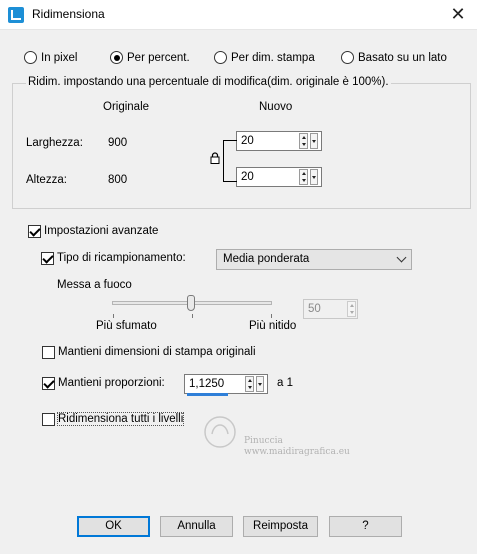  Describe the element at coordinates (401, 257) in the screenshot. I see `chevron-down-icon` at that location.